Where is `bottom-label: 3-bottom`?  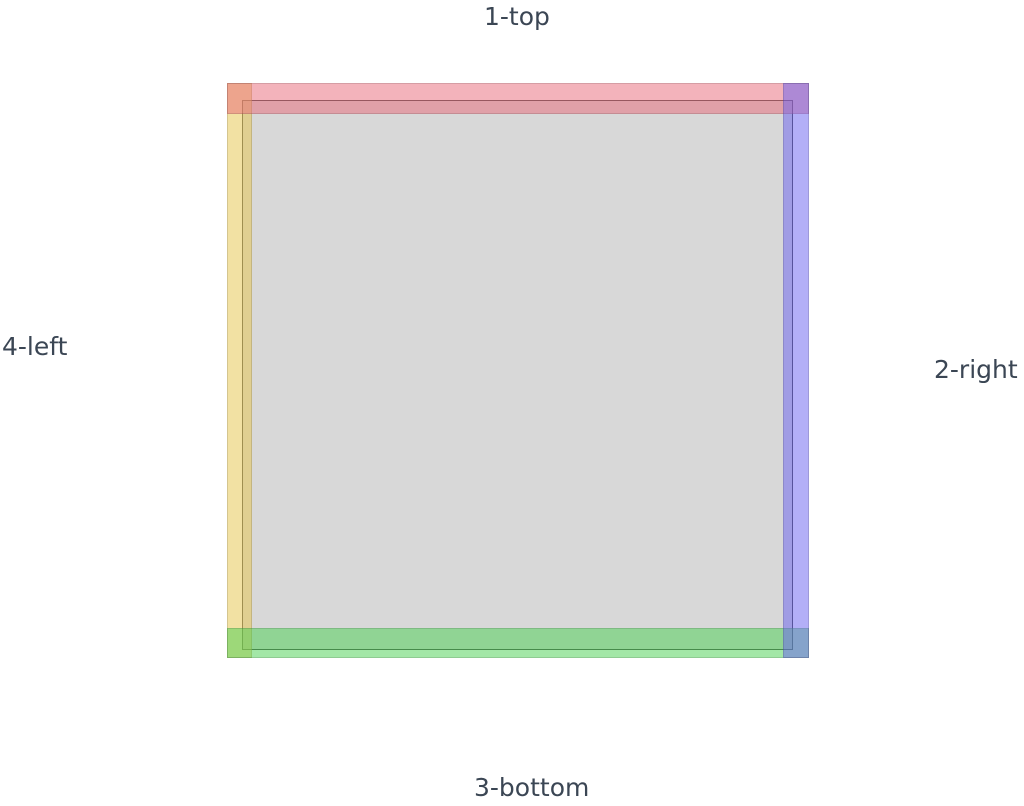 bottom-label: 3-bottom is located at coordinates (532, 787).